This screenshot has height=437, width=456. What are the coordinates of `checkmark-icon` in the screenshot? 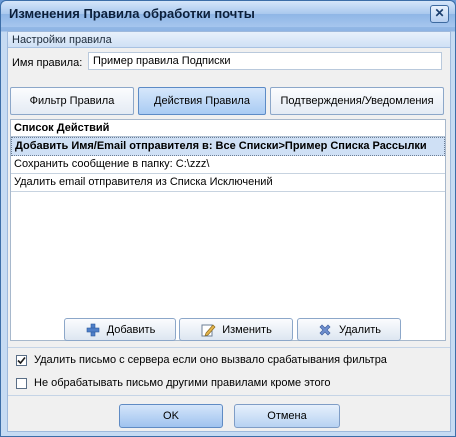 It's located at (21, 360).